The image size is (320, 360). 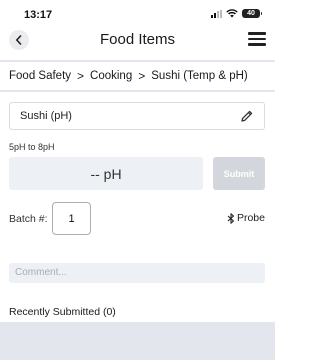 I want to click on status-time: 13:17, so click(x=38, y=15).